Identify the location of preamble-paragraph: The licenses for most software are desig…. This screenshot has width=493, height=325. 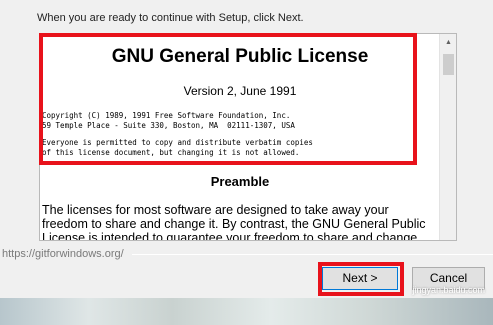
(234, 222).